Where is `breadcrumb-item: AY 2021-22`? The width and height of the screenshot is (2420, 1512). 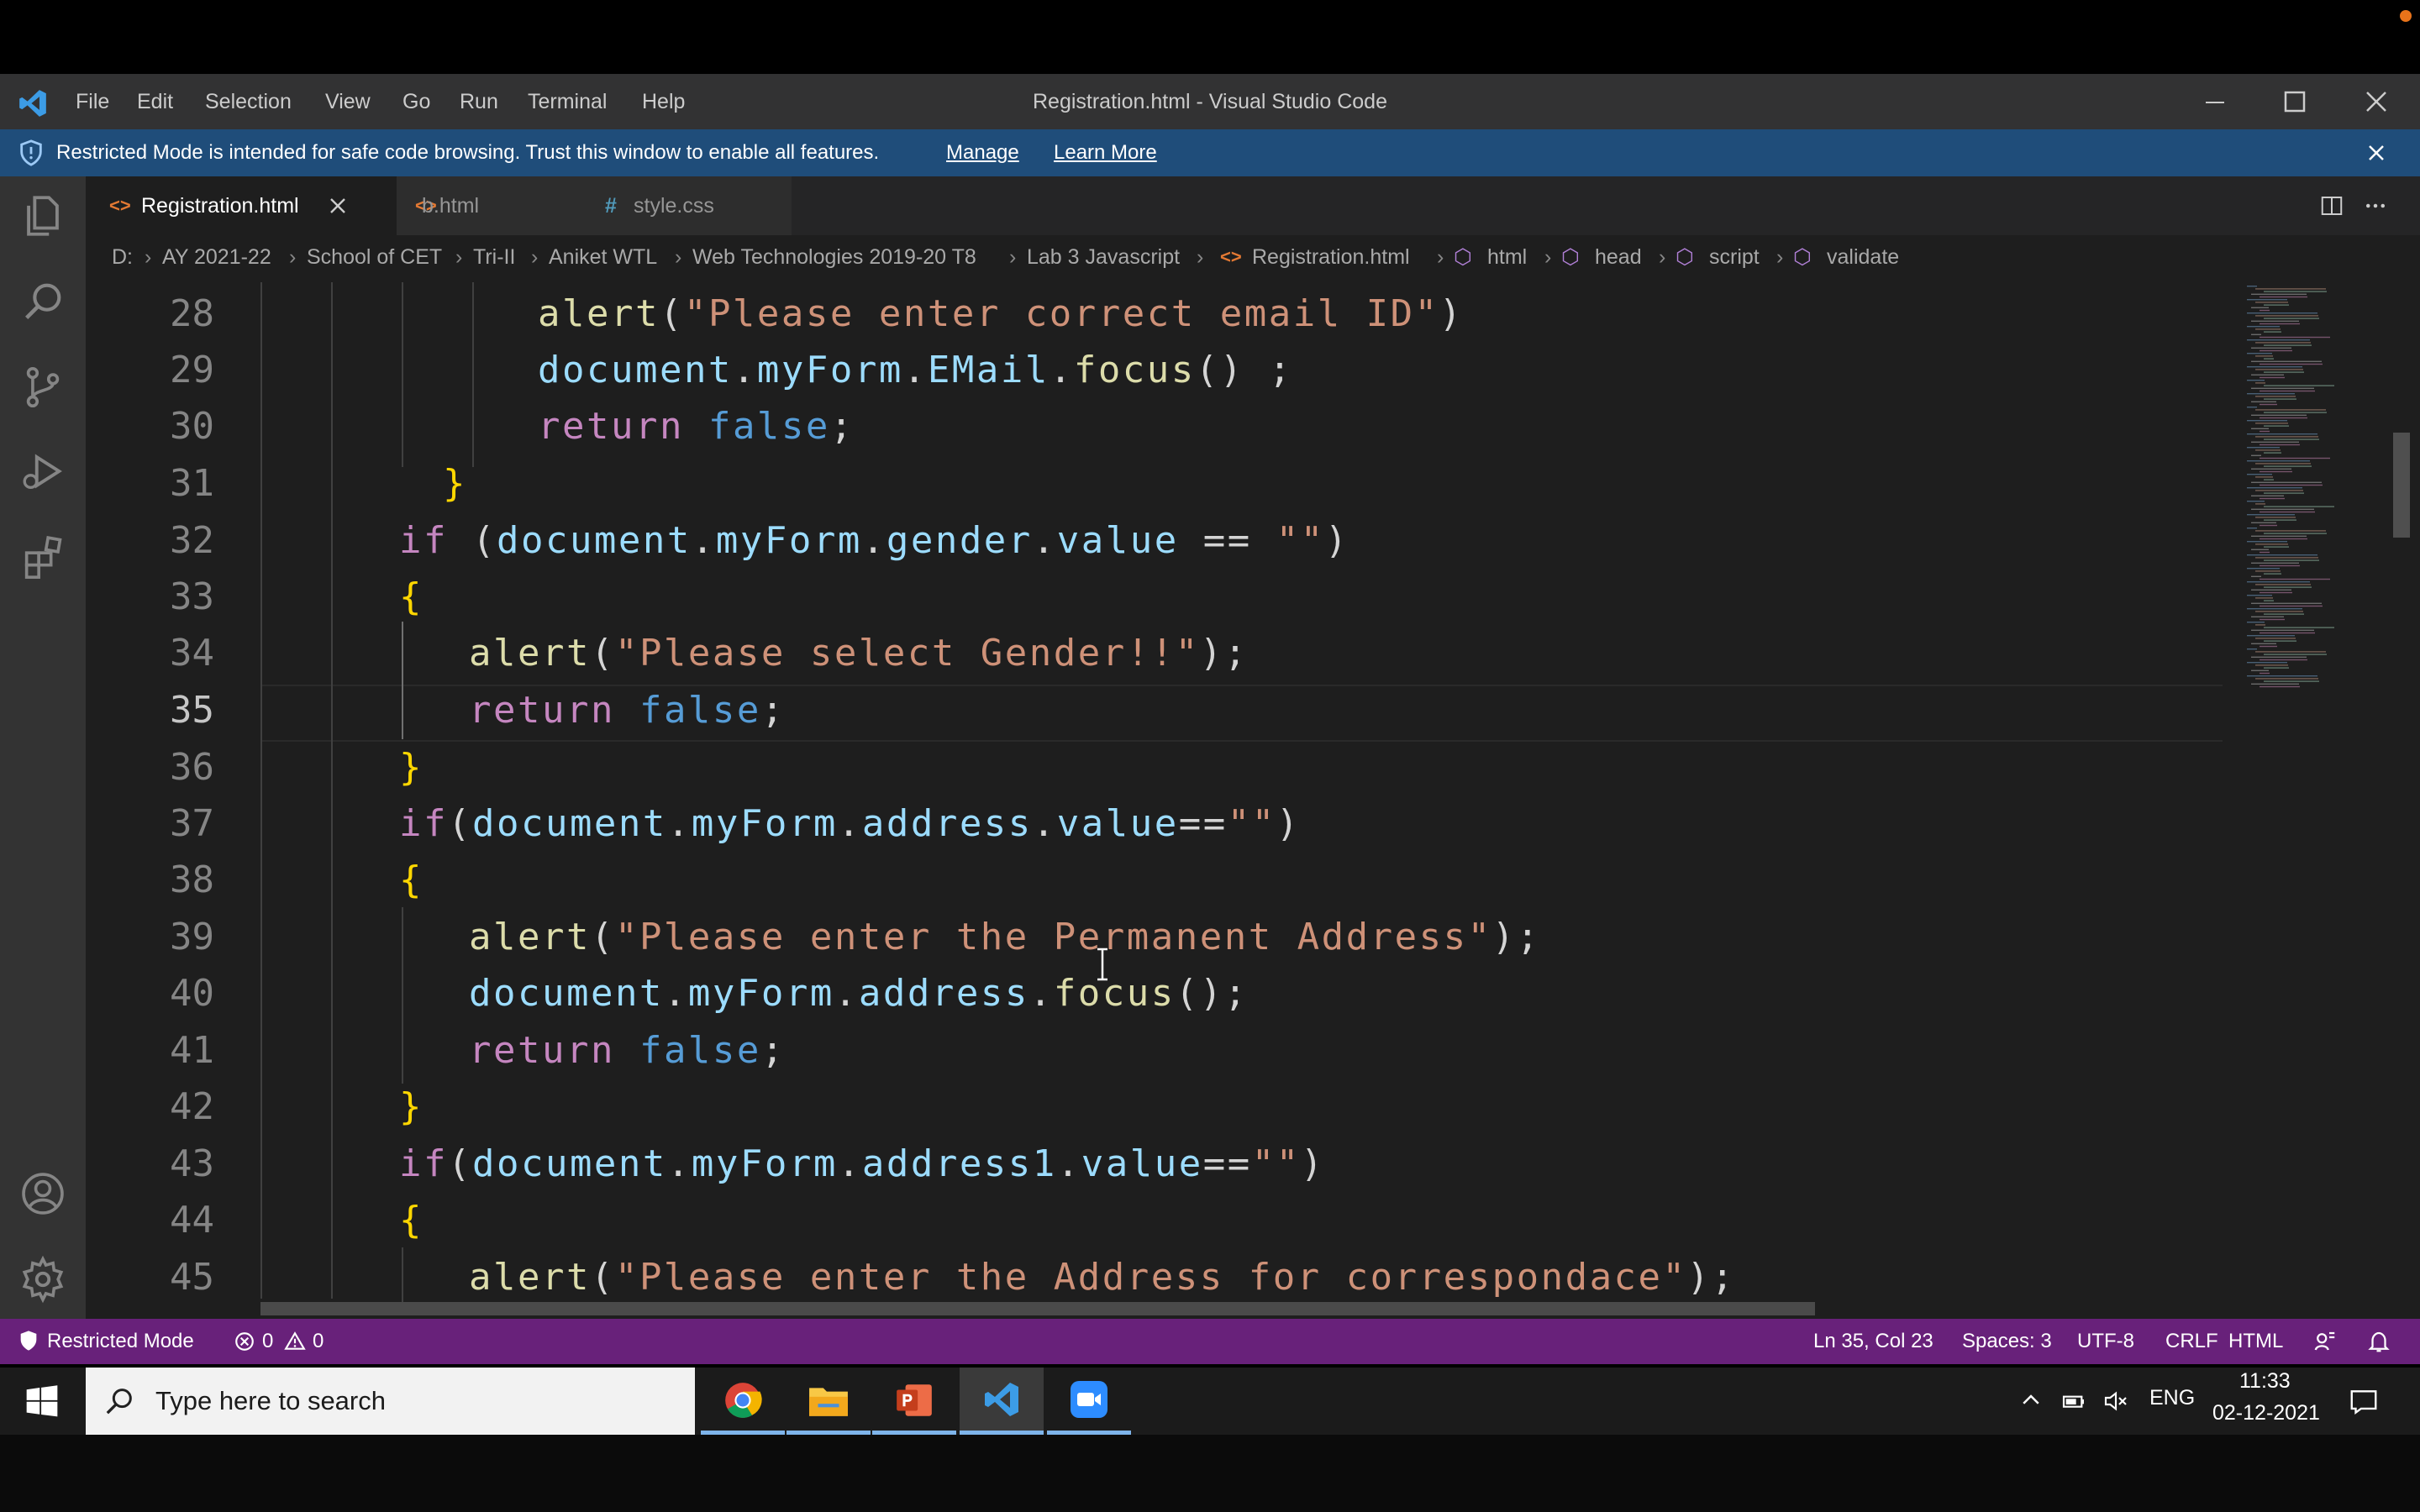 breadcrumb-item: AY 2021-22 is located at coordinates (217, 257).